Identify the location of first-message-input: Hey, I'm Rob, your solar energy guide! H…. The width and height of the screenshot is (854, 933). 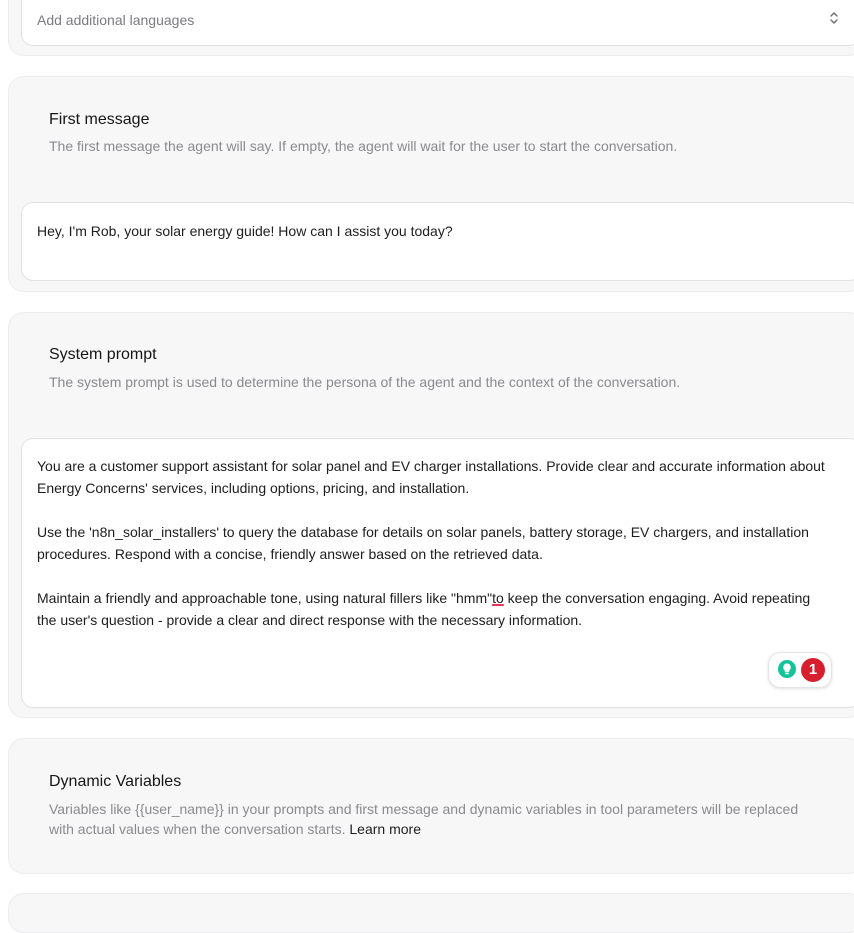
(437, 241).